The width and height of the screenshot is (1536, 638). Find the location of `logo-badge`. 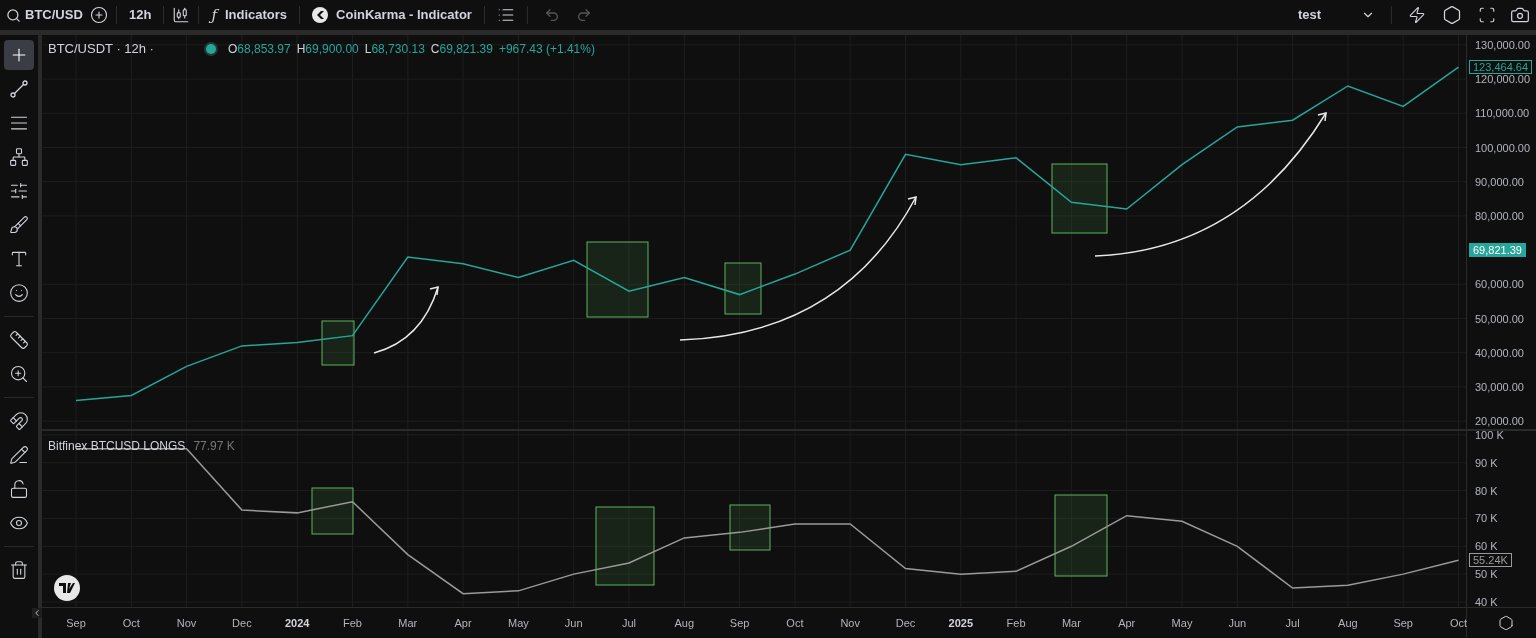

logo-badge is located at coordinates (67, 588).